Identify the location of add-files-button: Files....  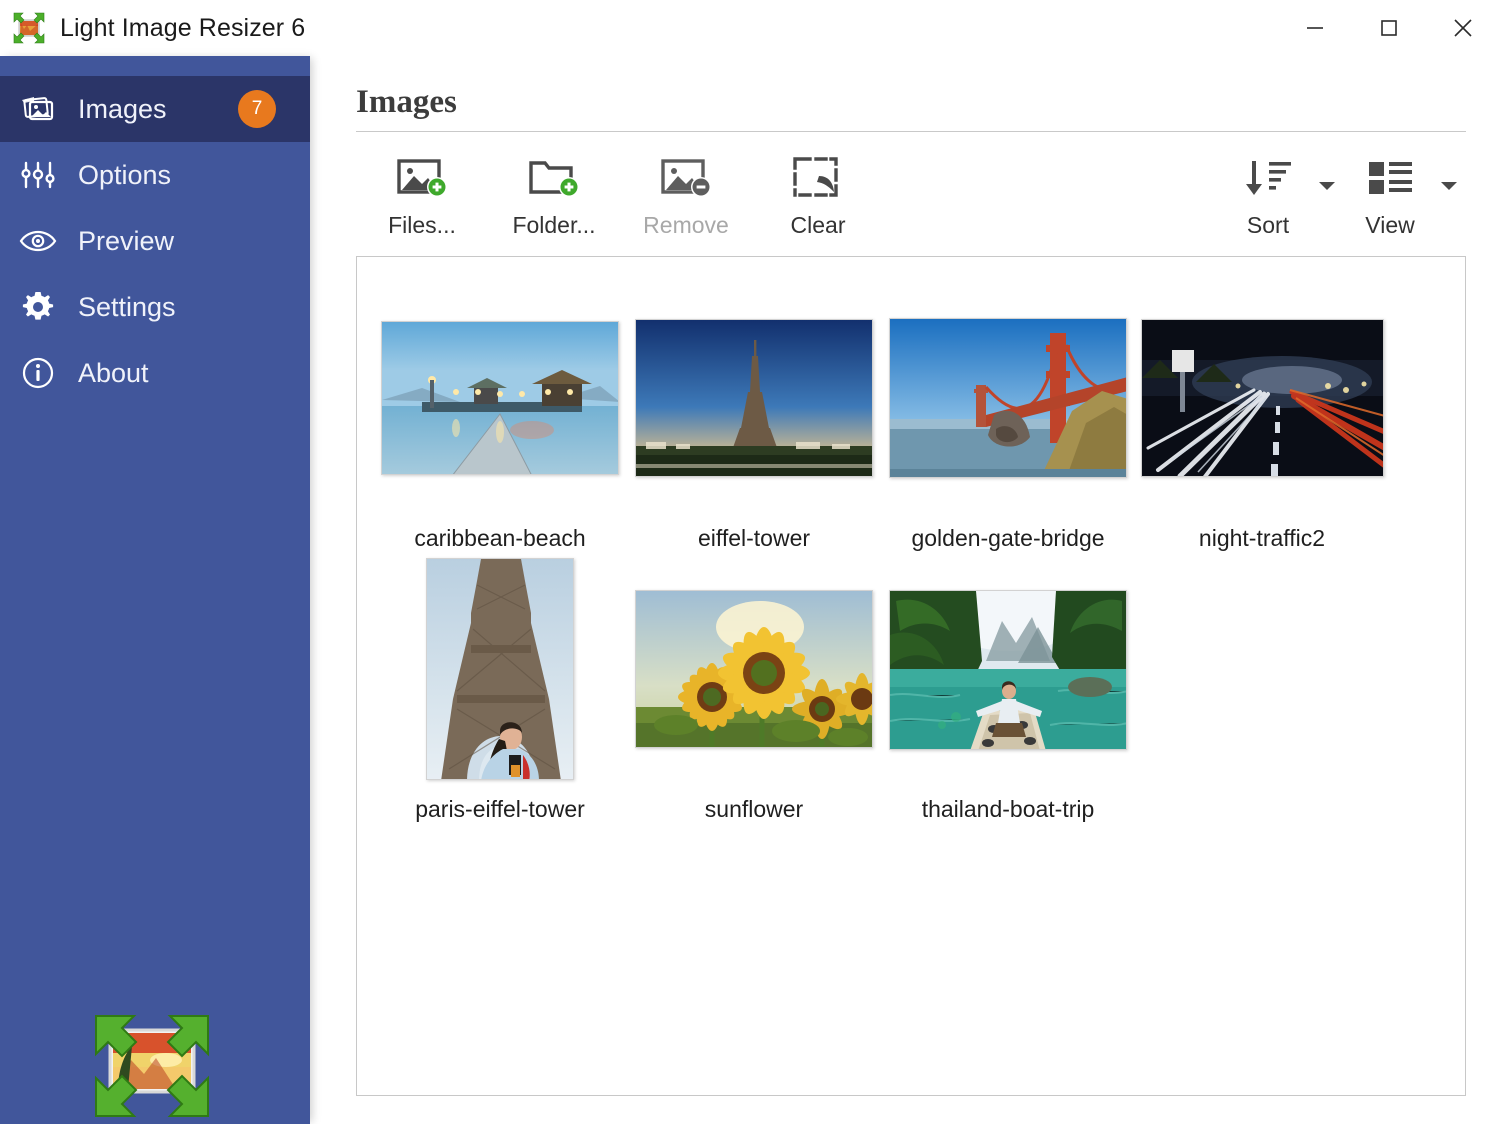
(422, 192).